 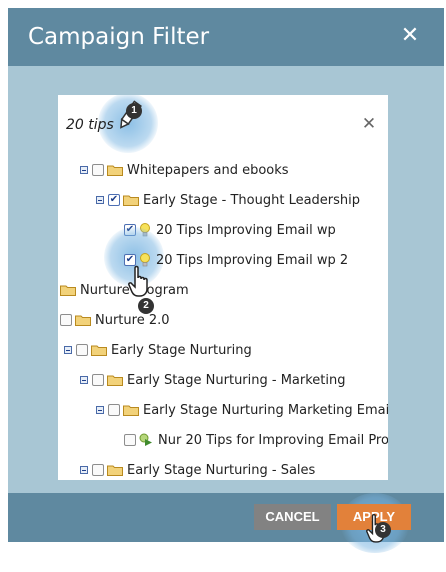 What do you see at coordinates (410, 36) in the screenshot?
I see `close-icon: ✕` at bounding box center [410, 36].